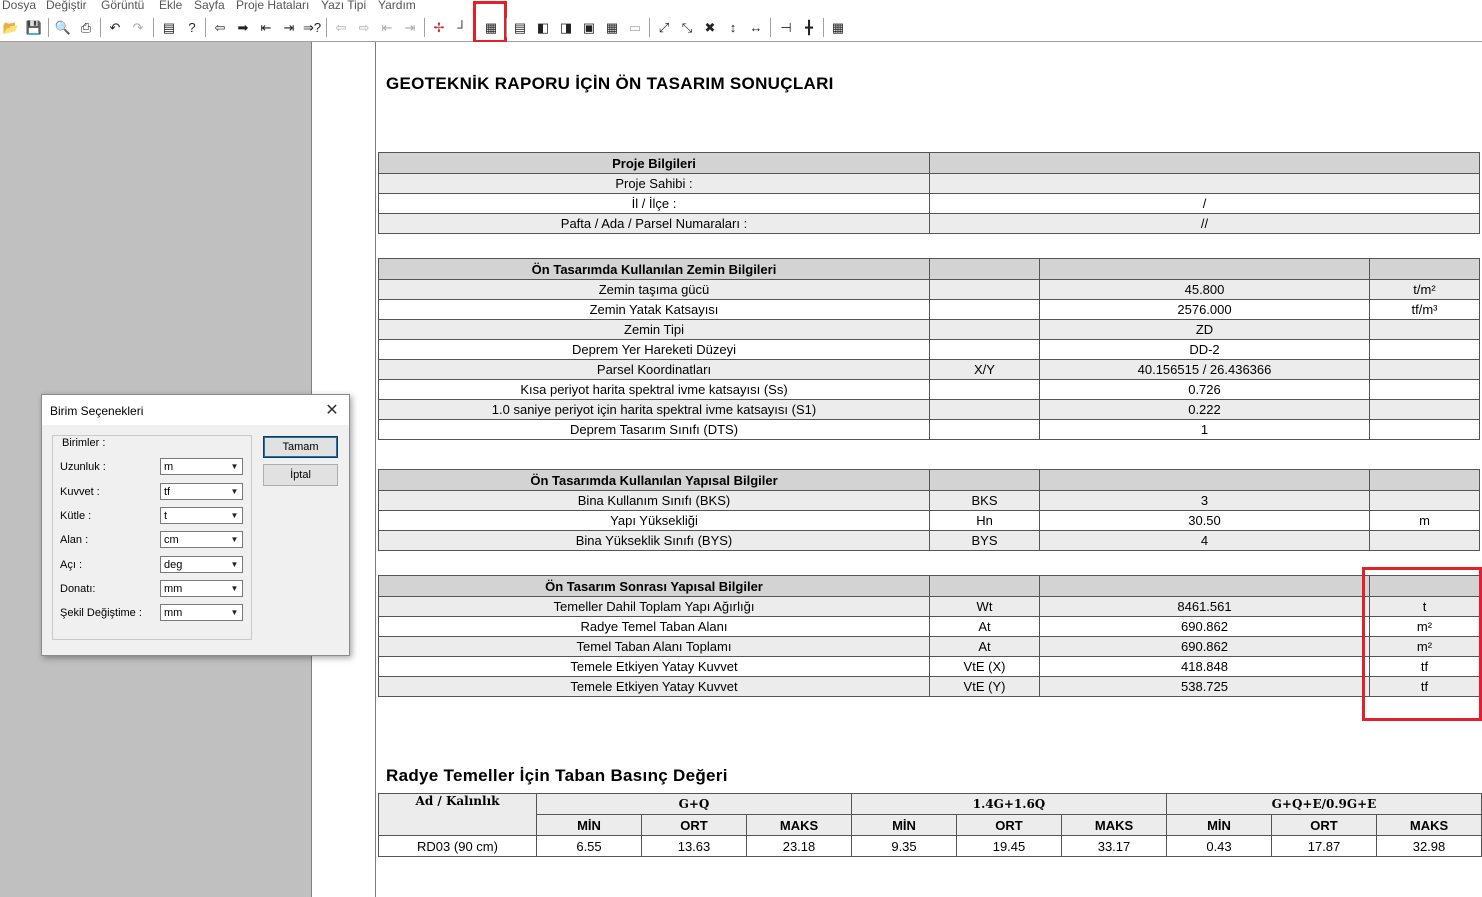 The height and width of the screenshot is (897, 1482). I want to click on alan-row: Alan : cm ▼, so click(155, 540).